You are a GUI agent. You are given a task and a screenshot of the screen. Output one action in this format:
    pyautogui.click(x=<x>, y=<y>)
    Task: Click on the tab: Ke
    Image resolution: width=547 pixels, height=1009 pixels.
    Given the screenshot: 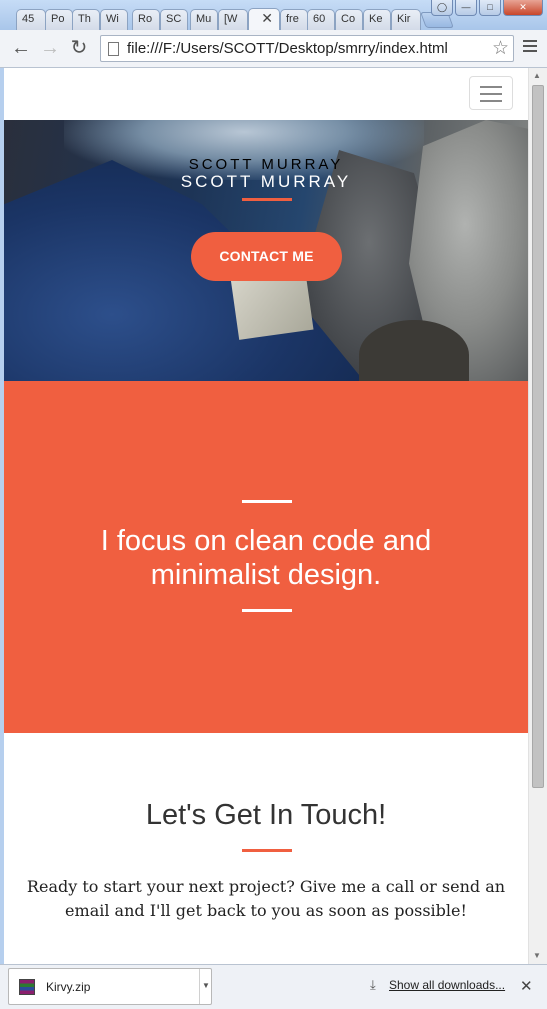 What is the action you would take?
    pyautogui.click(x=377, y=19)
    